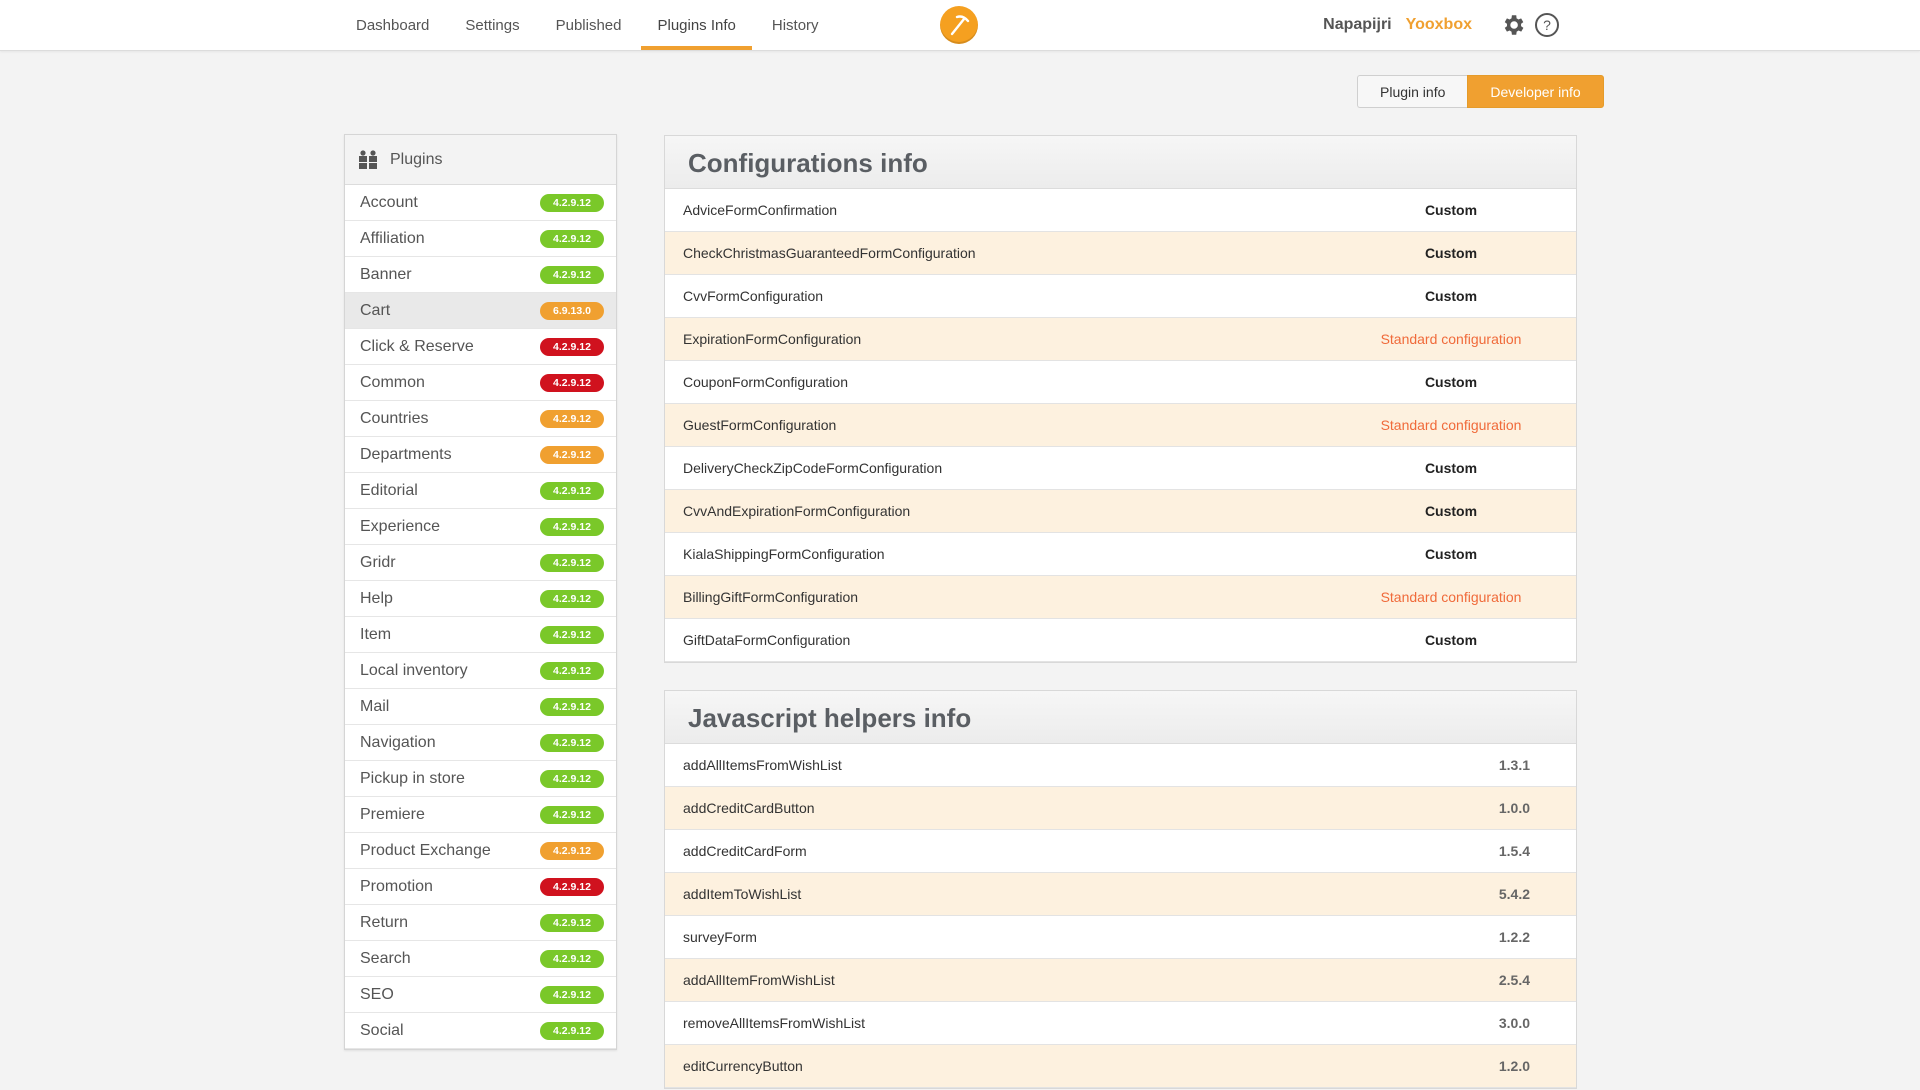  Describe the element at coordinates (480, 743) in the screenshot. I see `plugin-item: Navigation 4.2.9.12` at that location.